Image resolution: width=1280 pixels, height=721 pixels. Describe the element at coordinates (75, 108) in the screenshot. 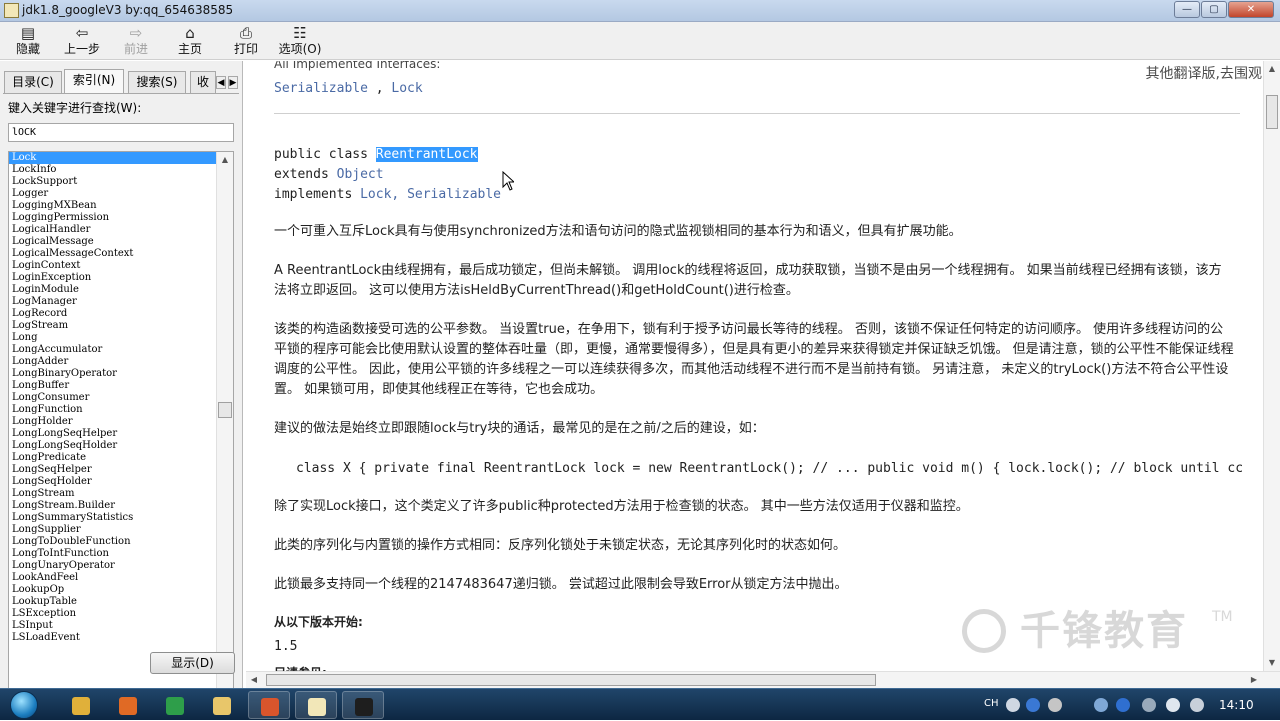

I see `keyword-label: 键入关键字进行查找(W):` at that location.